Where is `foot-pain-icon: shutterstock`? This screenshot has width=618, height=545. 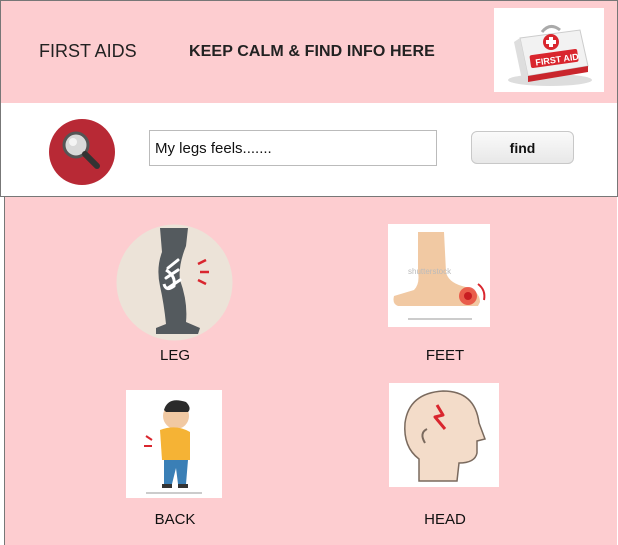 foot-pain-icon: shutterstock is located at coordinates (439, 276).